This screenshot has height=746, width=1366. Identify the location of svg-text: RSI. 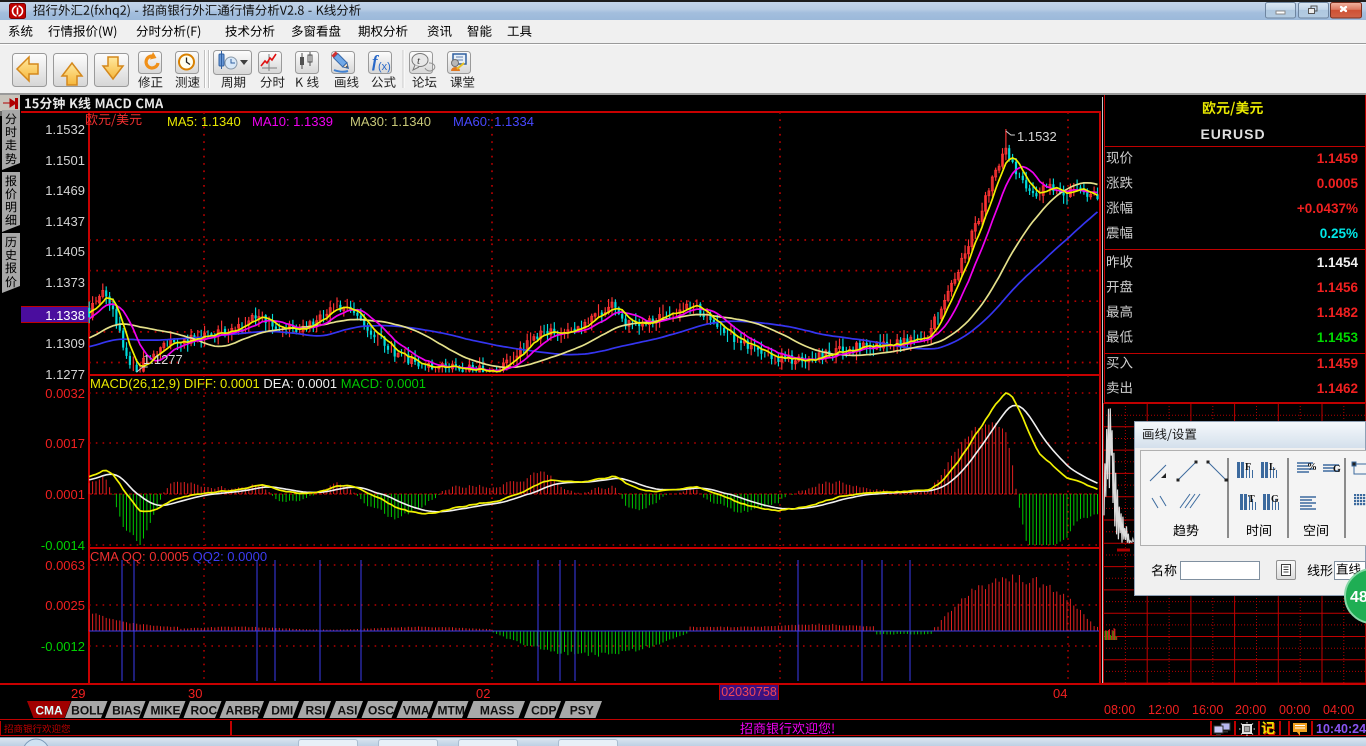
(315, 711).